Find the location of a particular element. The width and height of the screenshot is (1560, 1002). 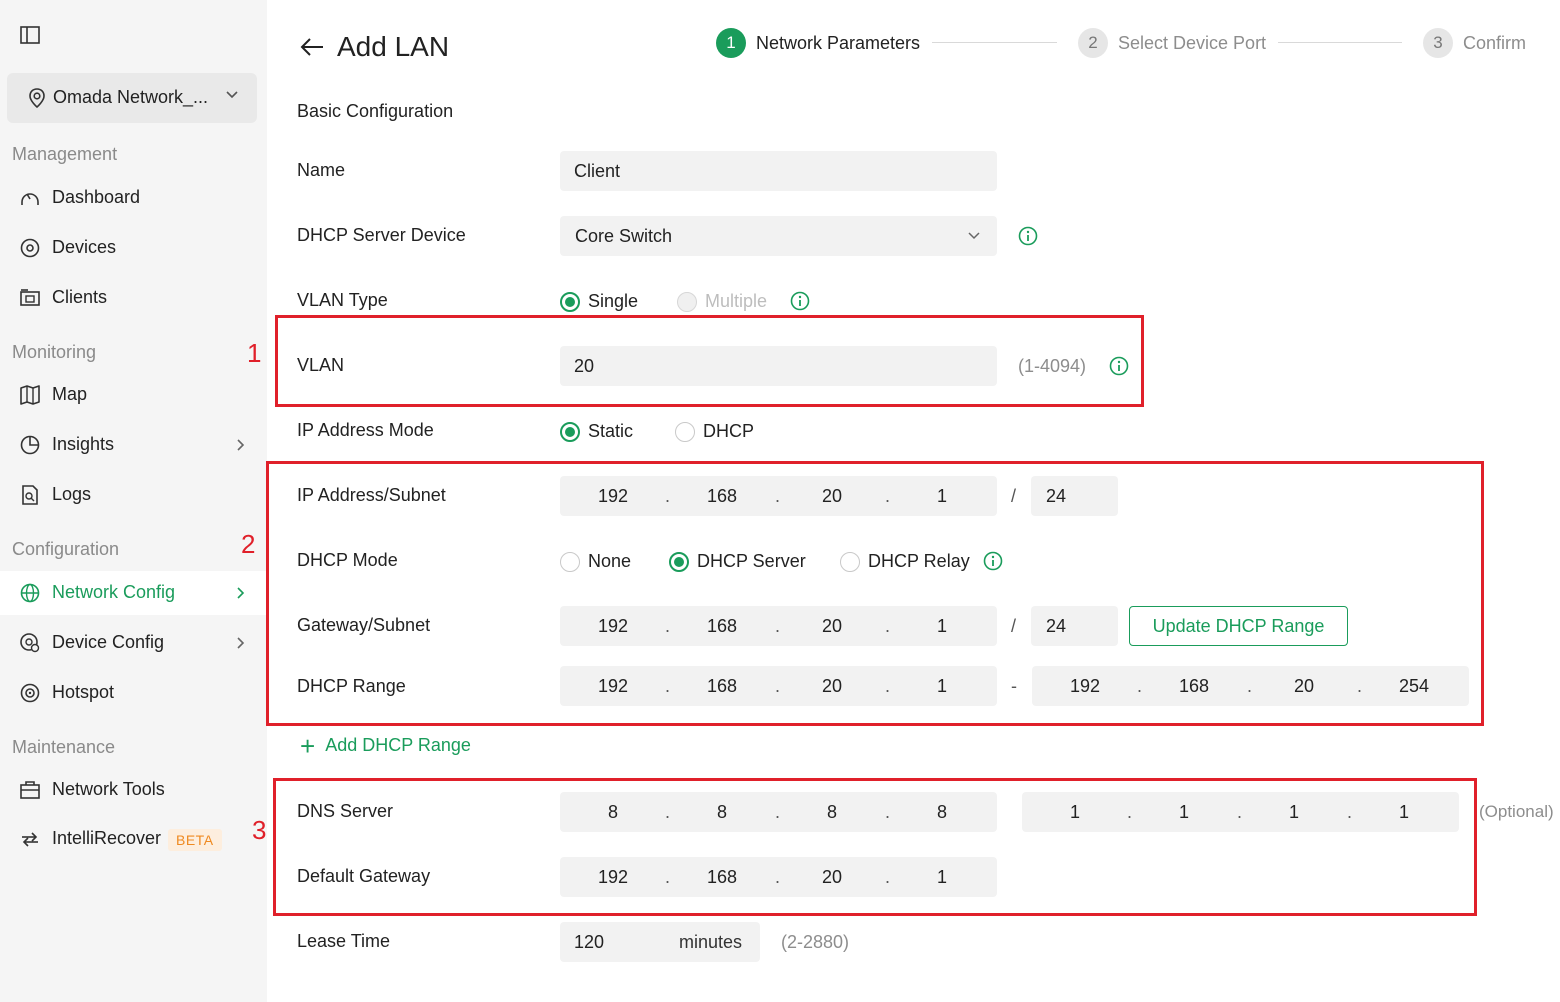

add-dhcp-range-label: Add DHCP Range is located at coordinates (398, 745).